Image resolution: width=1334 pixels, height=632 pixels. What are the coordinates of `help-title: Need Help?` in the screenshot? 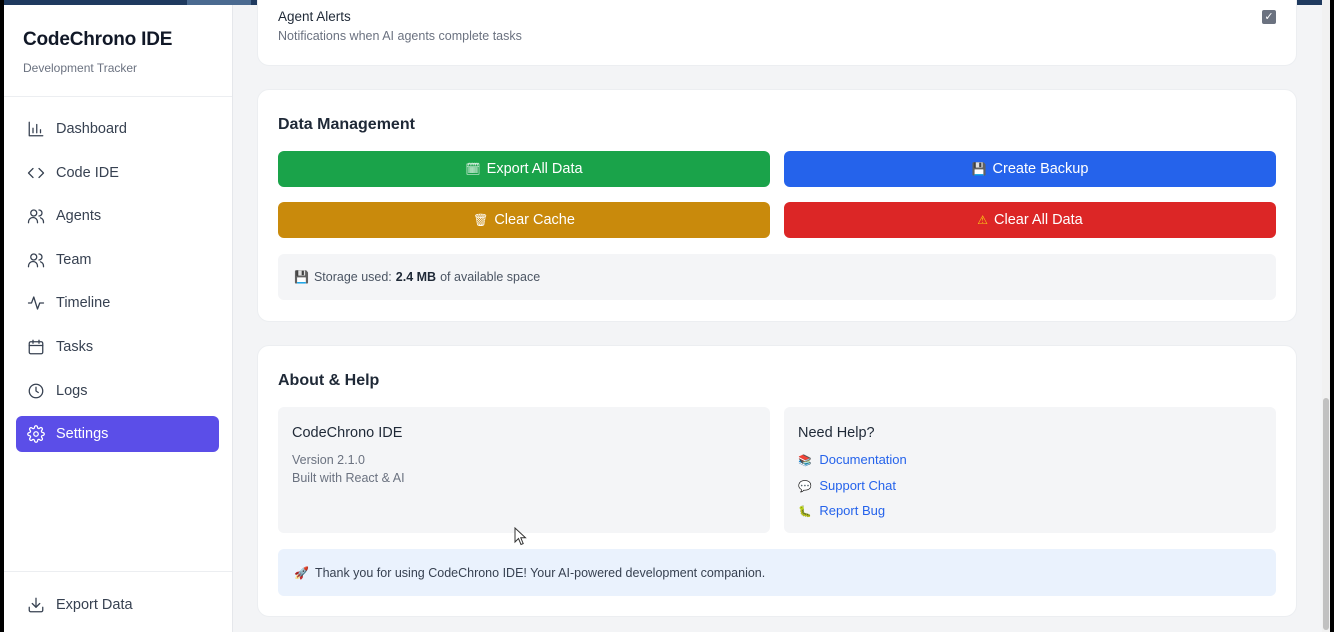 It's located at (836, 433).